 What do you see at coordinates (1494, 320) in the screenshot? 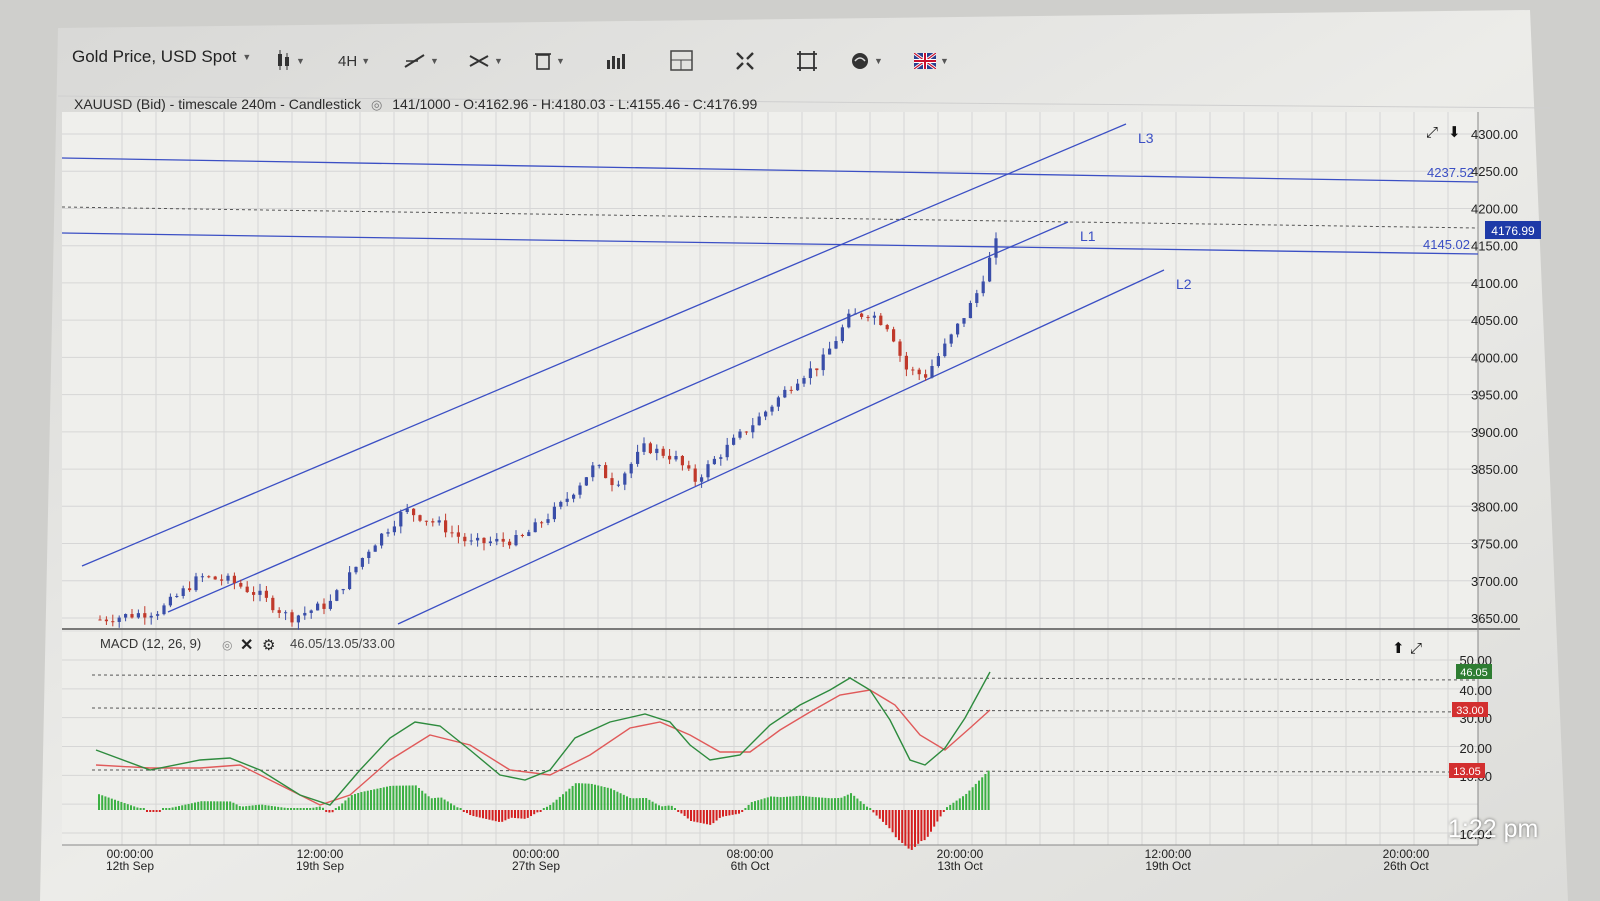
I see `price-tick-label: 4050.00` at bounding box center [1494, 320].